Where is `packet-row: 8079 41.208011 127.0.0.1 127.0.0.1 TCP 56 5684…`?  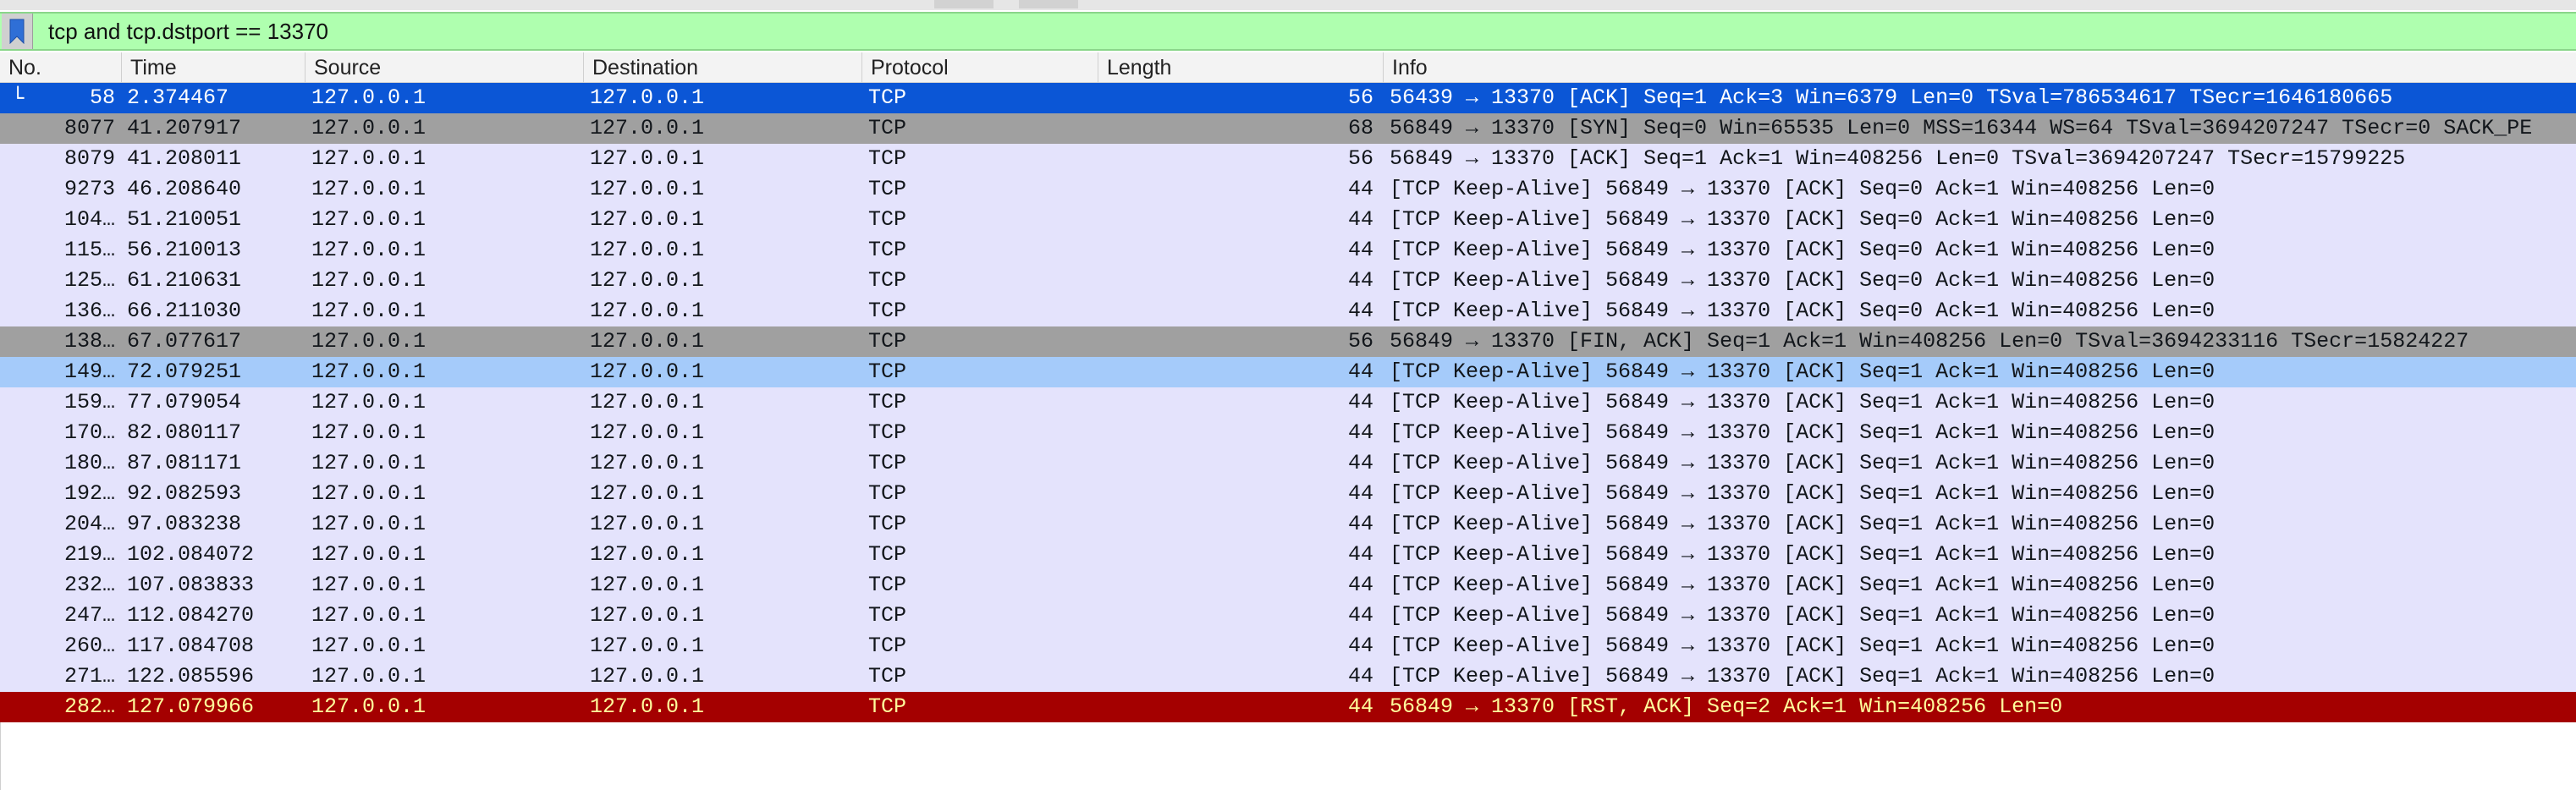
packet-row: 8079 41.208011 127.0.0.1 127.0.0.1 TCP 56 5684… is located at coordinates (1288, 159).